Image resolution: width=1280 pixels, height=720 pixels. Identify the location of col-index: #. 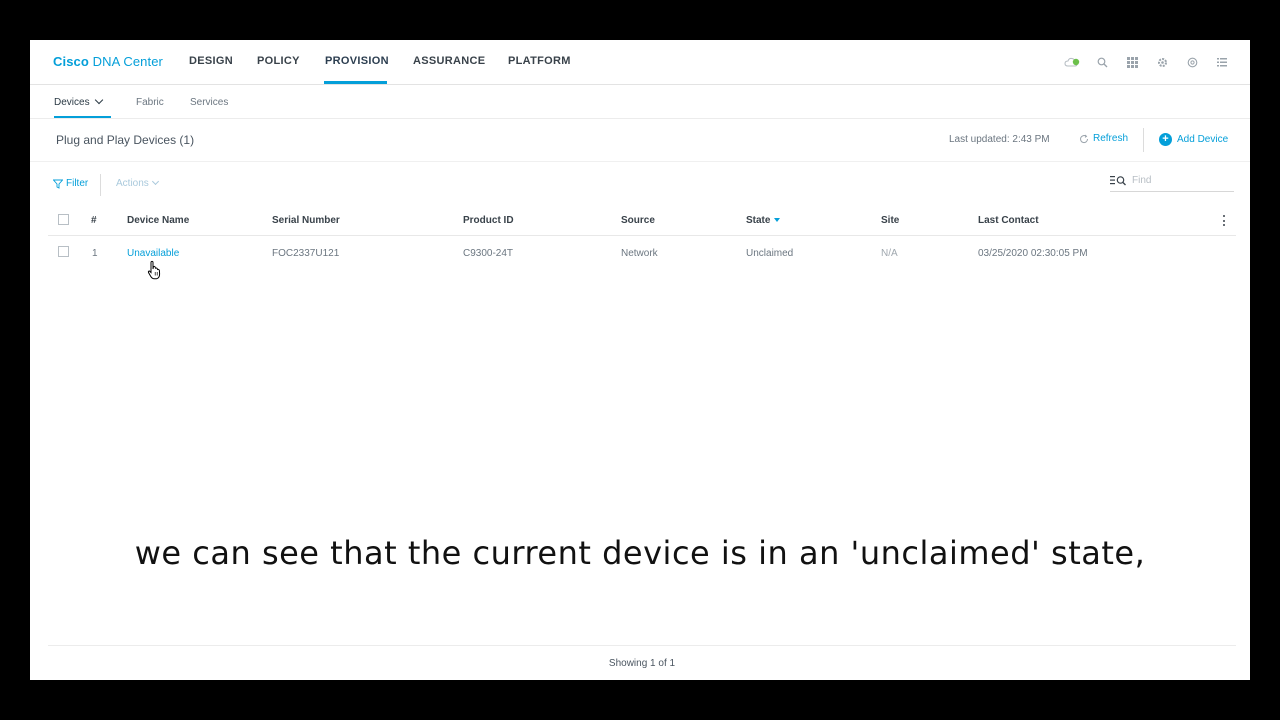
(94, 220).